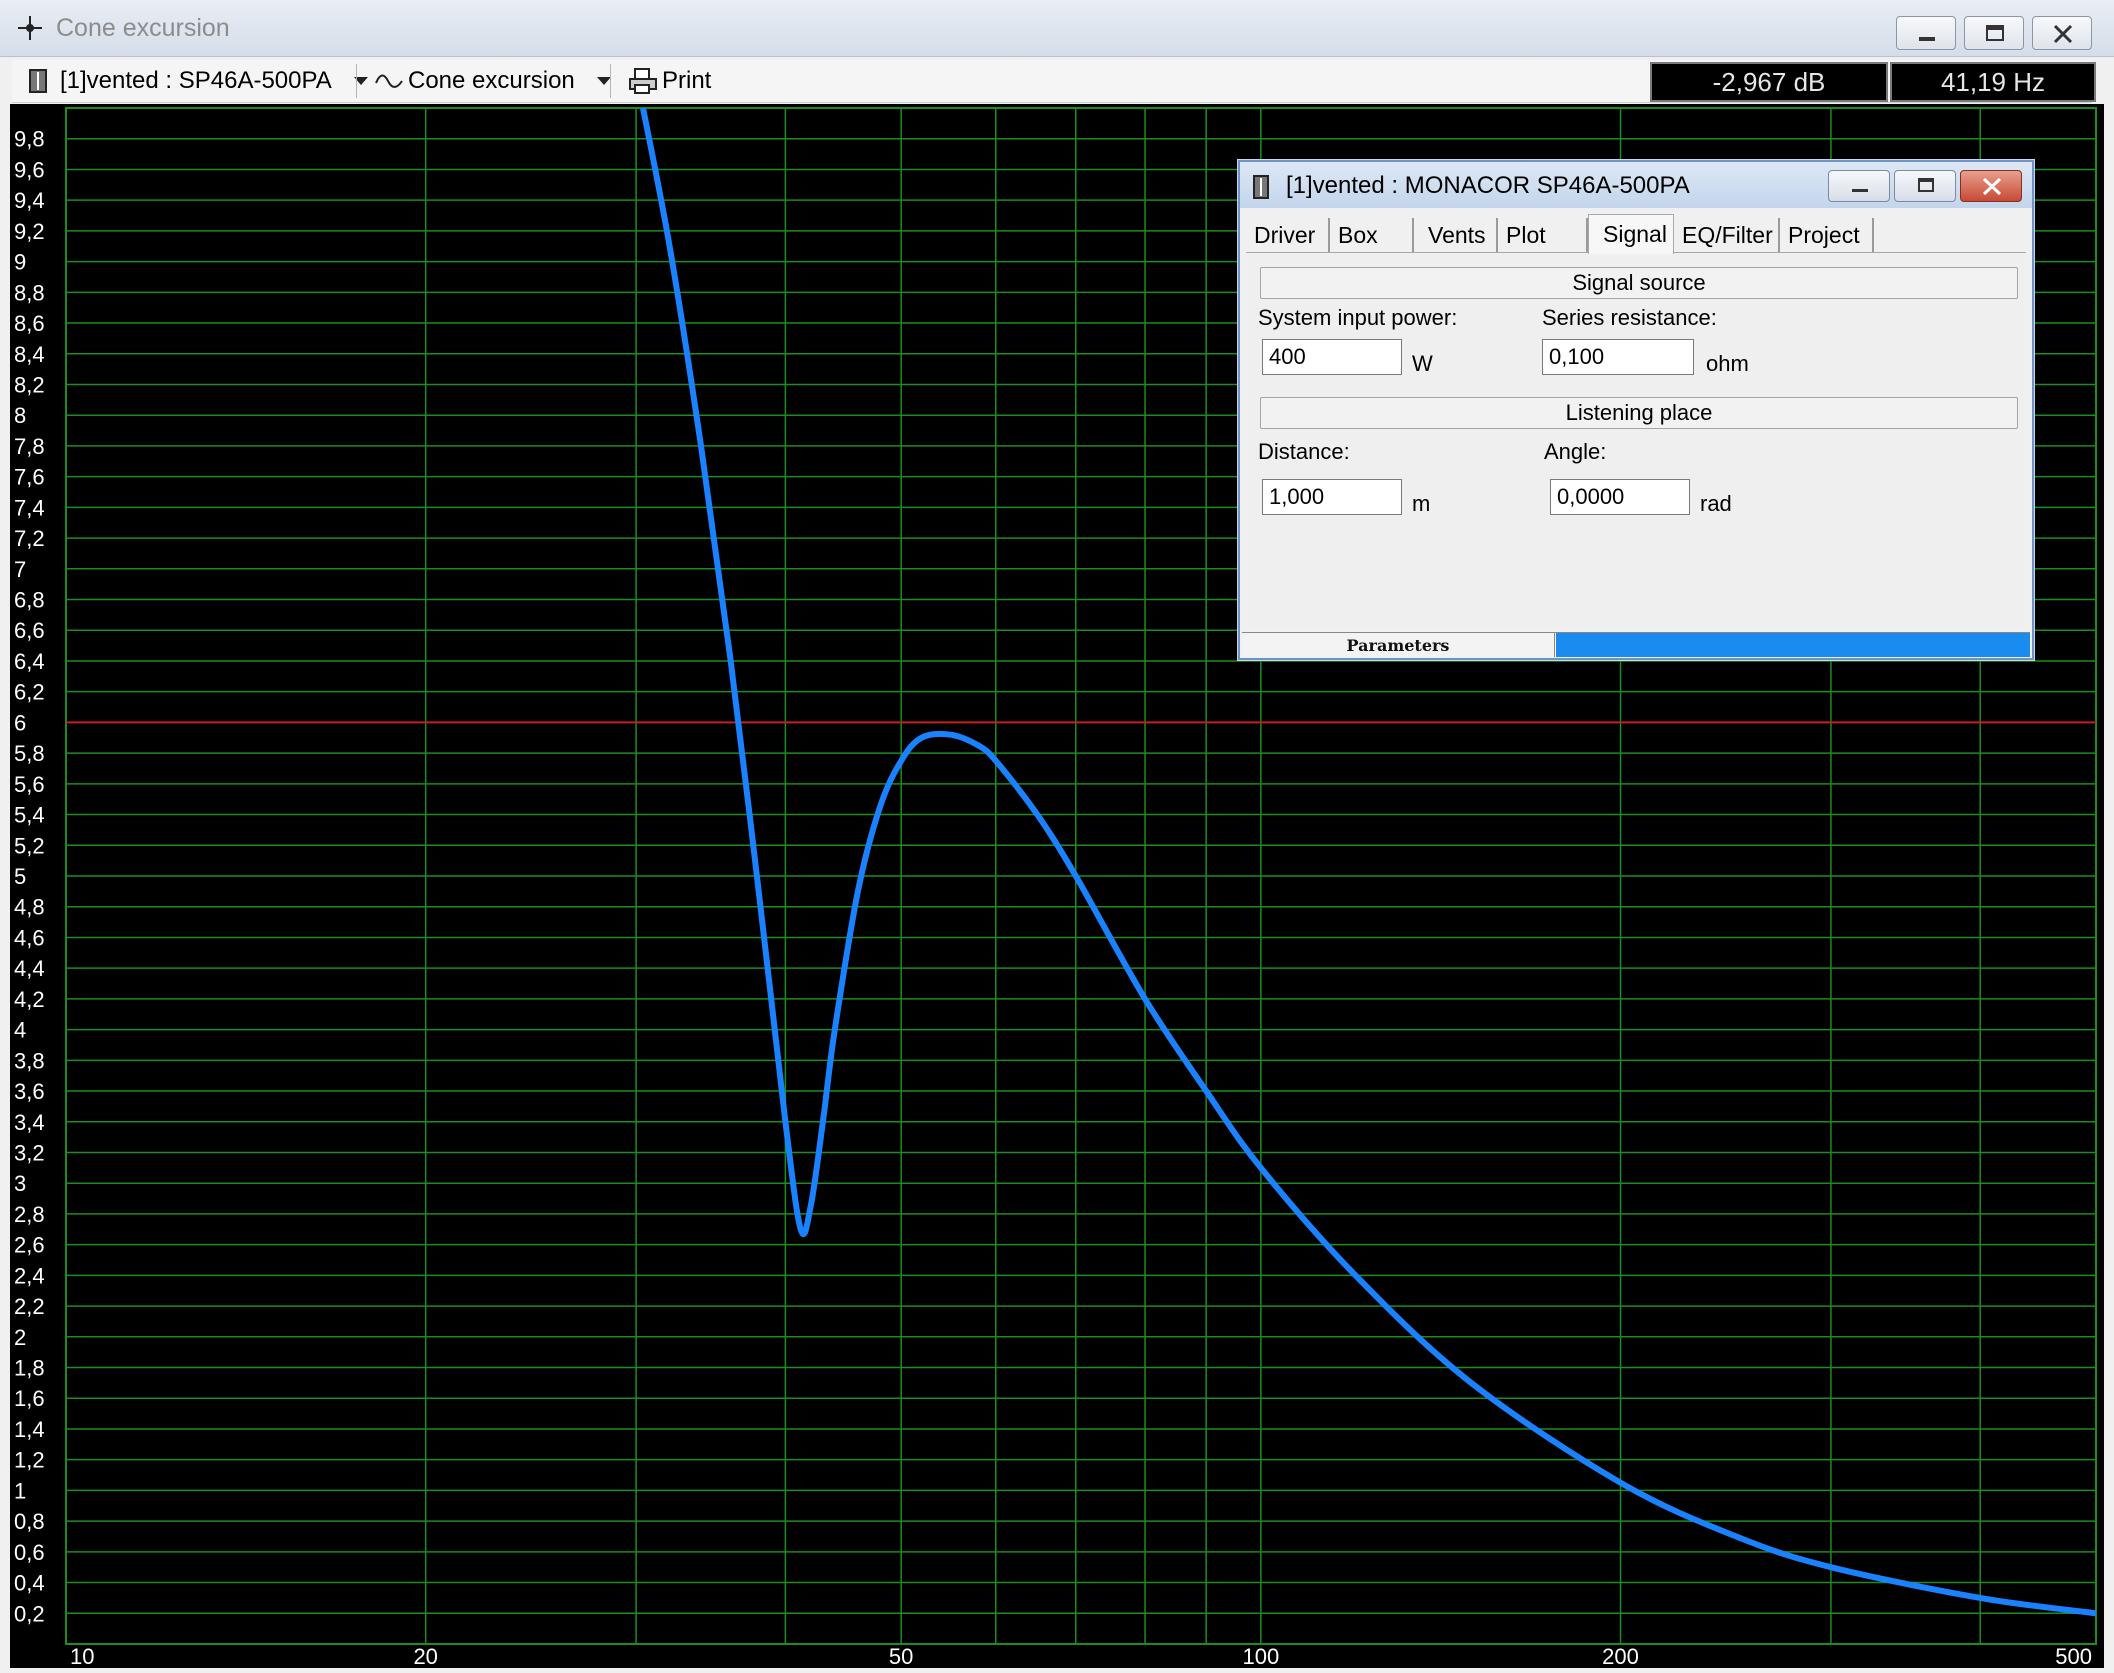 Image resolution: width=2114 pixels, height=1673 pixels. I want to click on y-tick-label: 8,4, so click(29, 354).